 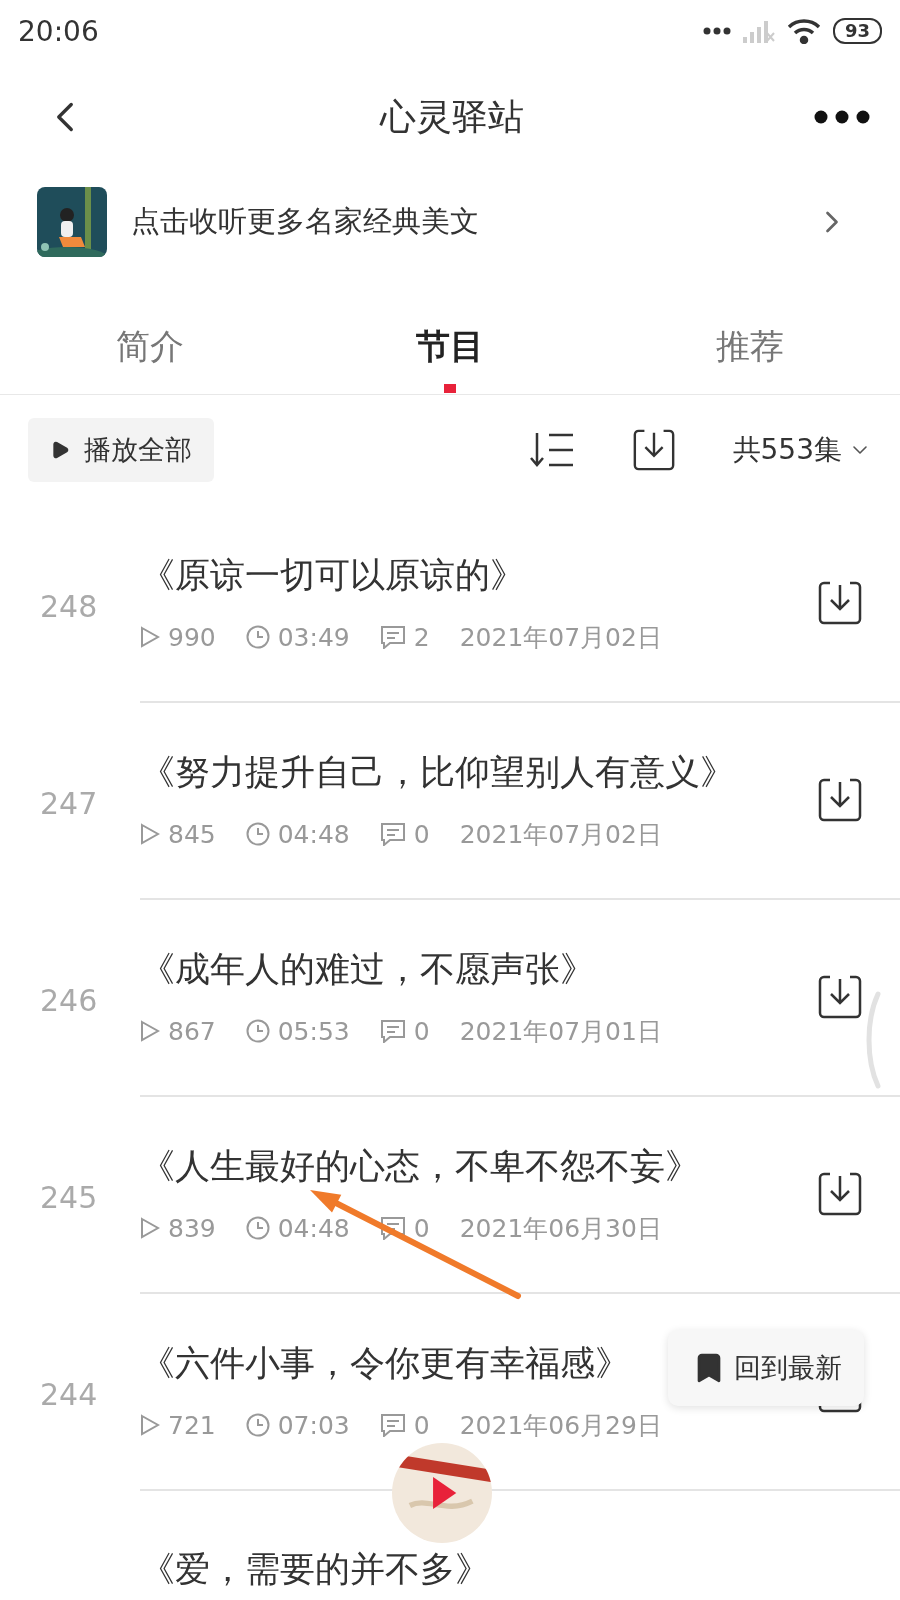 What do you see at coordinates (69, 1000) in the screenshot?
I see `episode-number: 246` at bounding box center [69, 1000].